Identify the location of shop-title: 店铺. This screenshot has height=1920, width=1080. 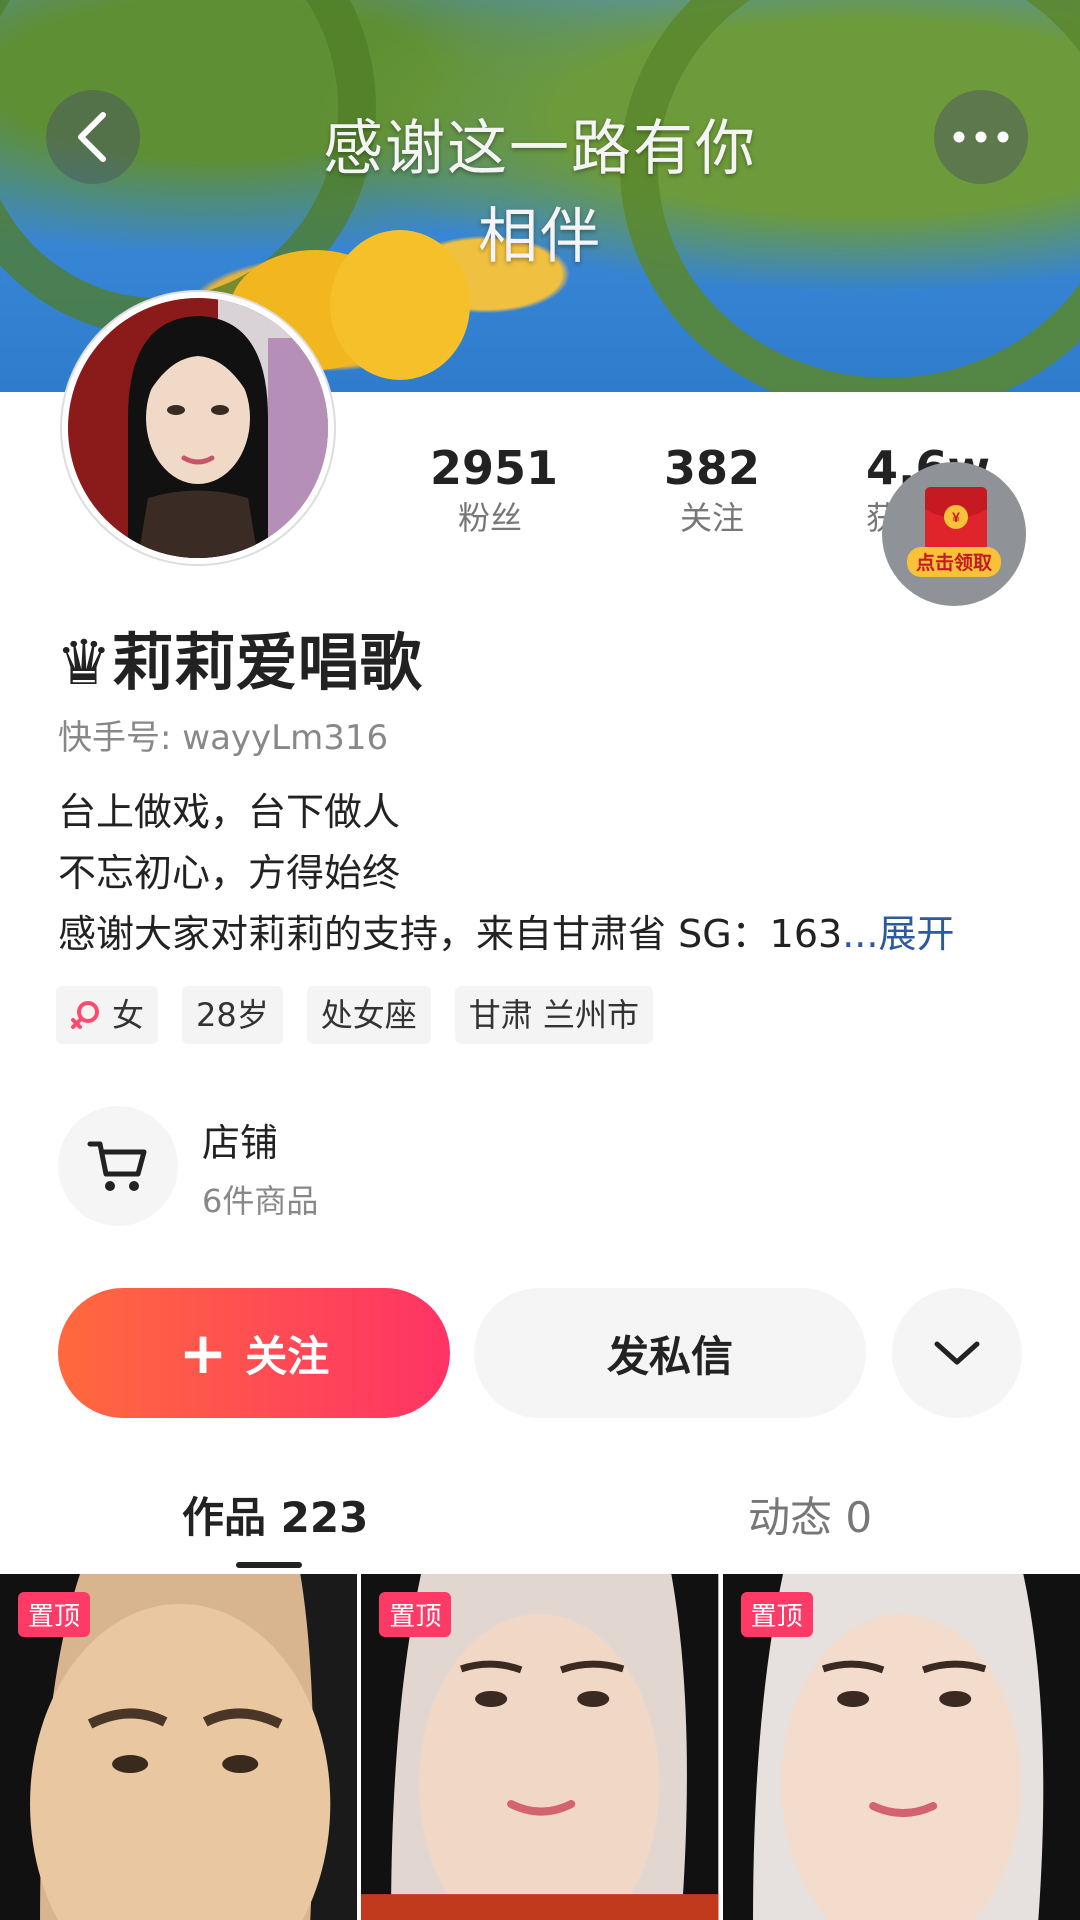
(240, 1139).